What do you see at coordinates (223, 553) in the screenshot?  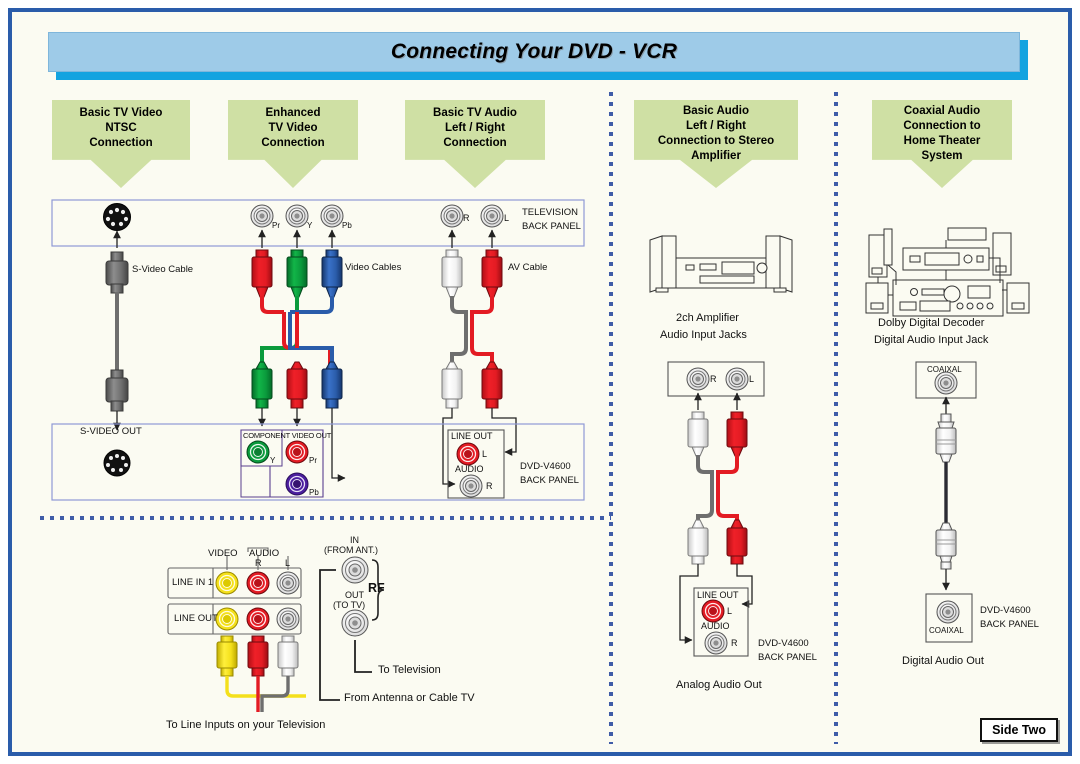 I see `vcr-video-label: VIDEO` at bounding box center [223, 553].